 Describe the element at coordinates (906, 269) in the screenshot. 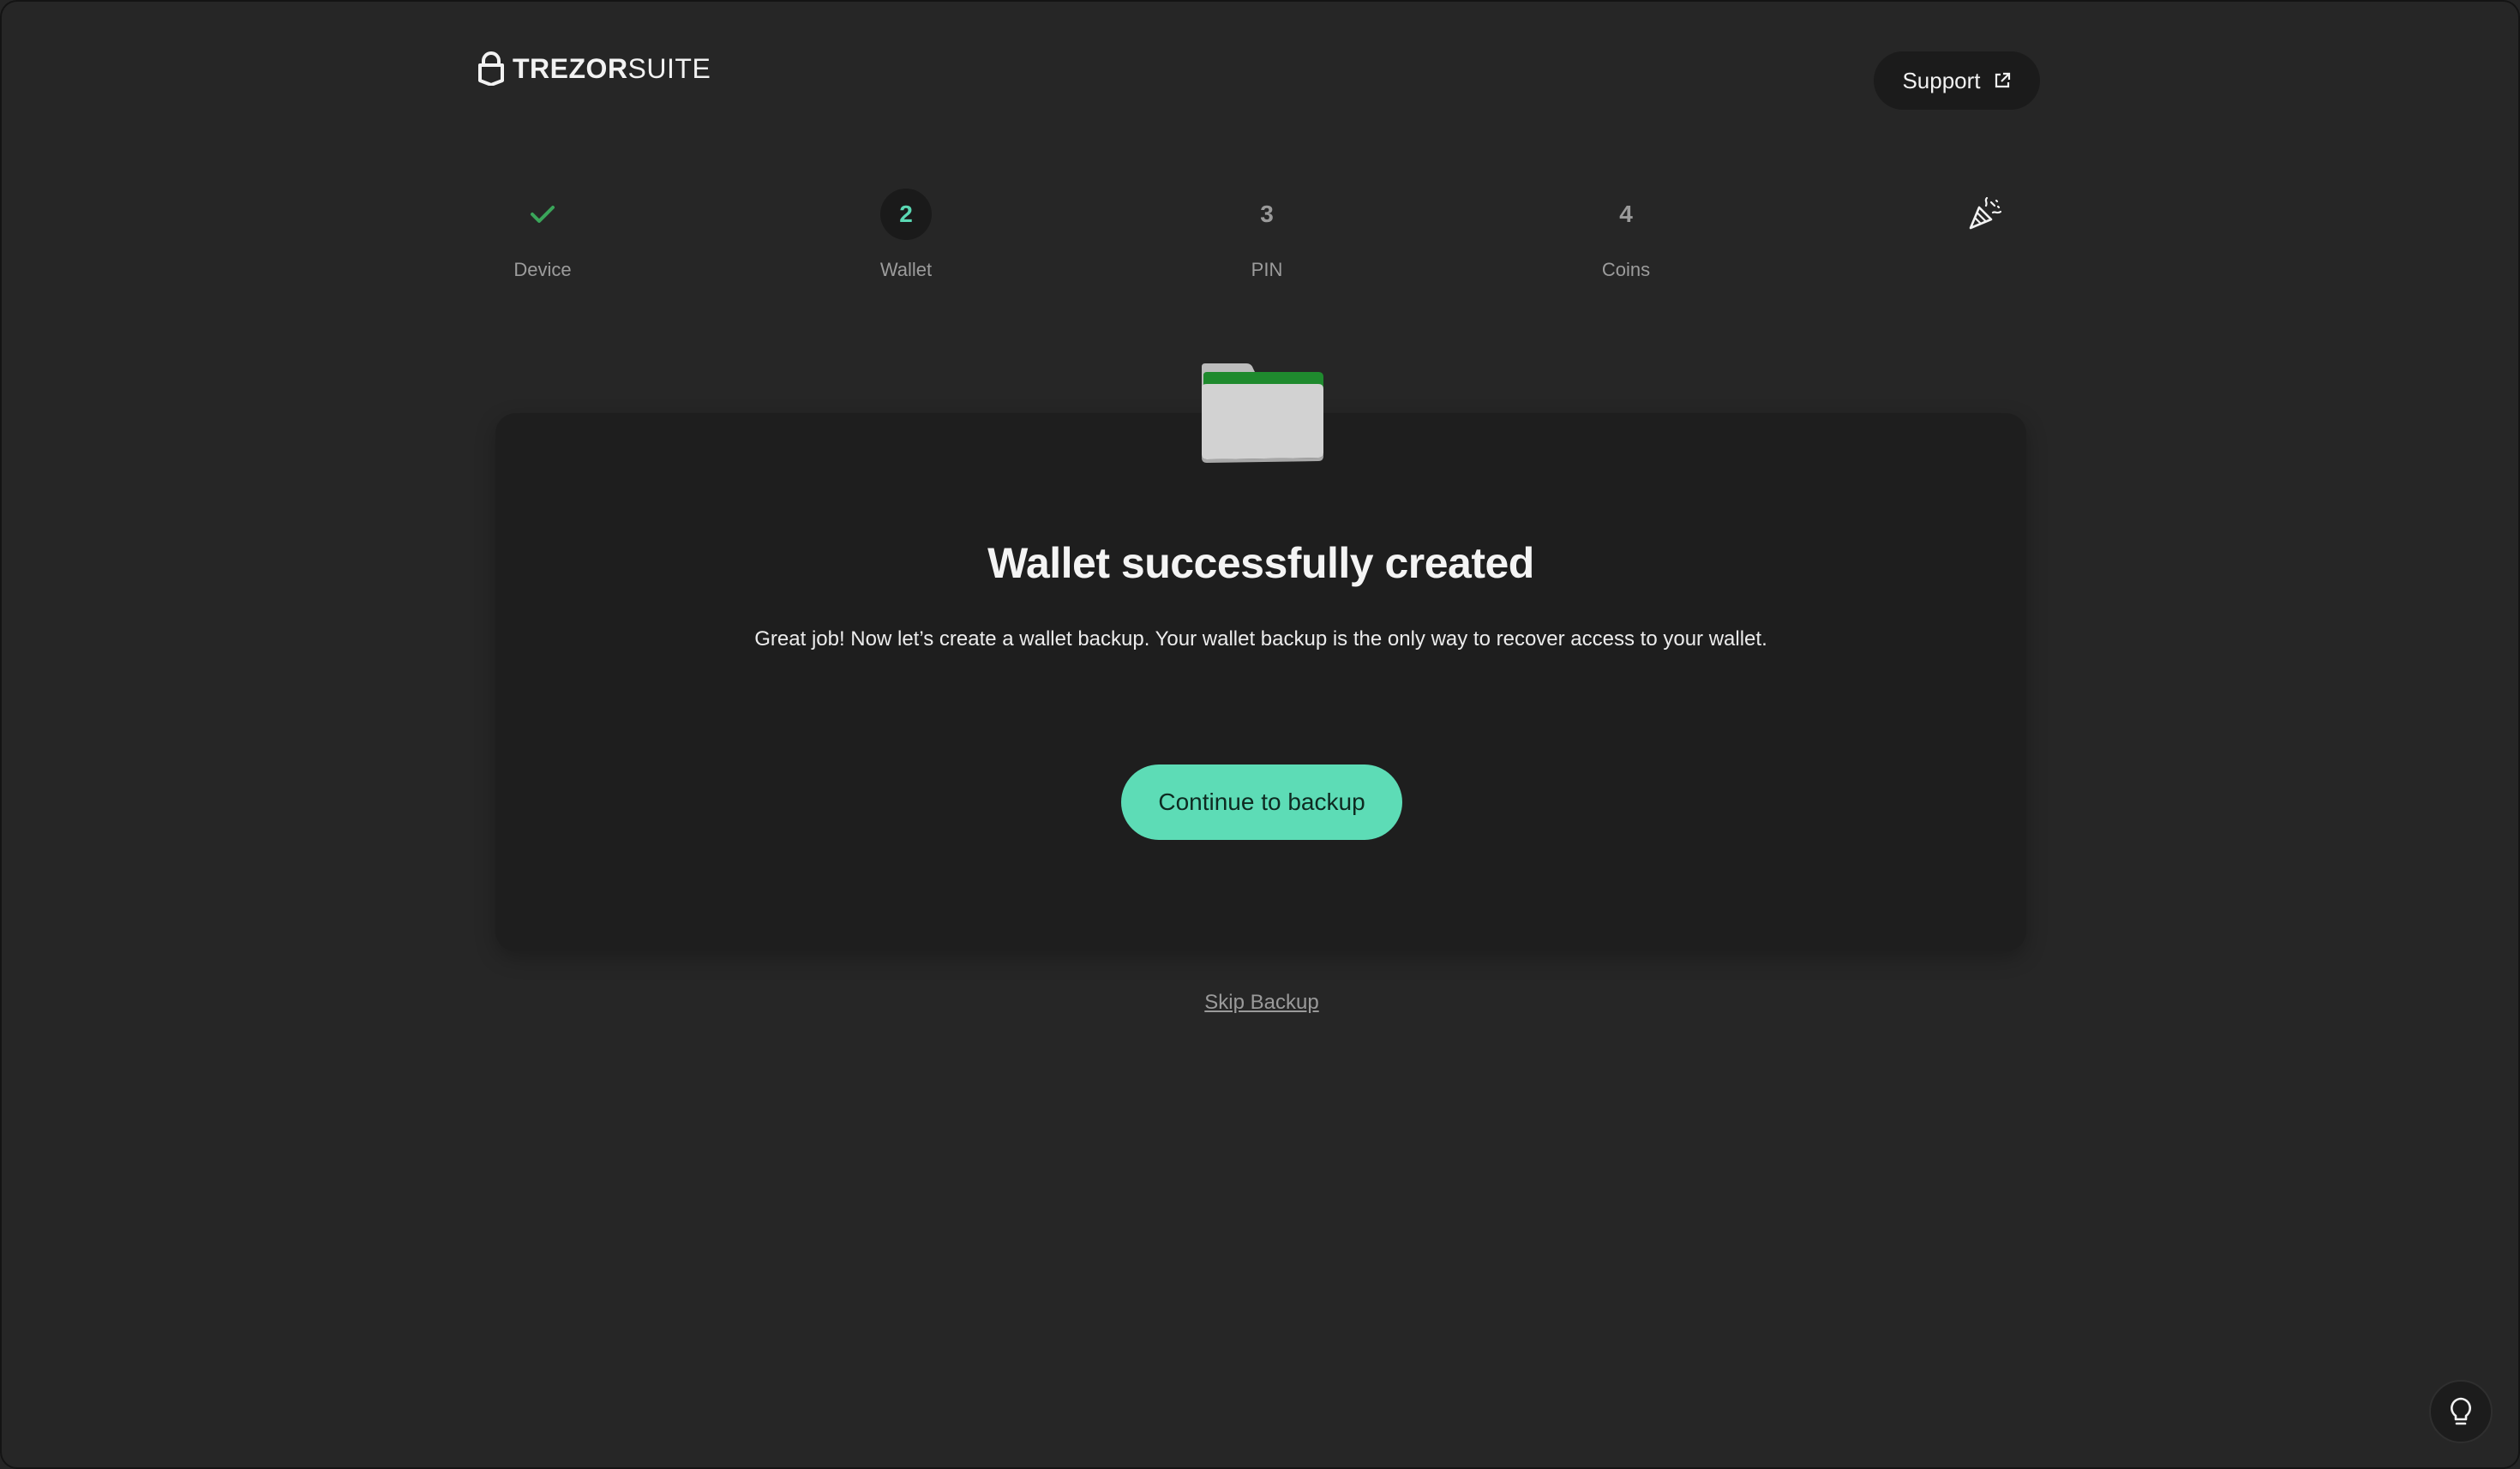

I see `step-label: Wallet` at that location.